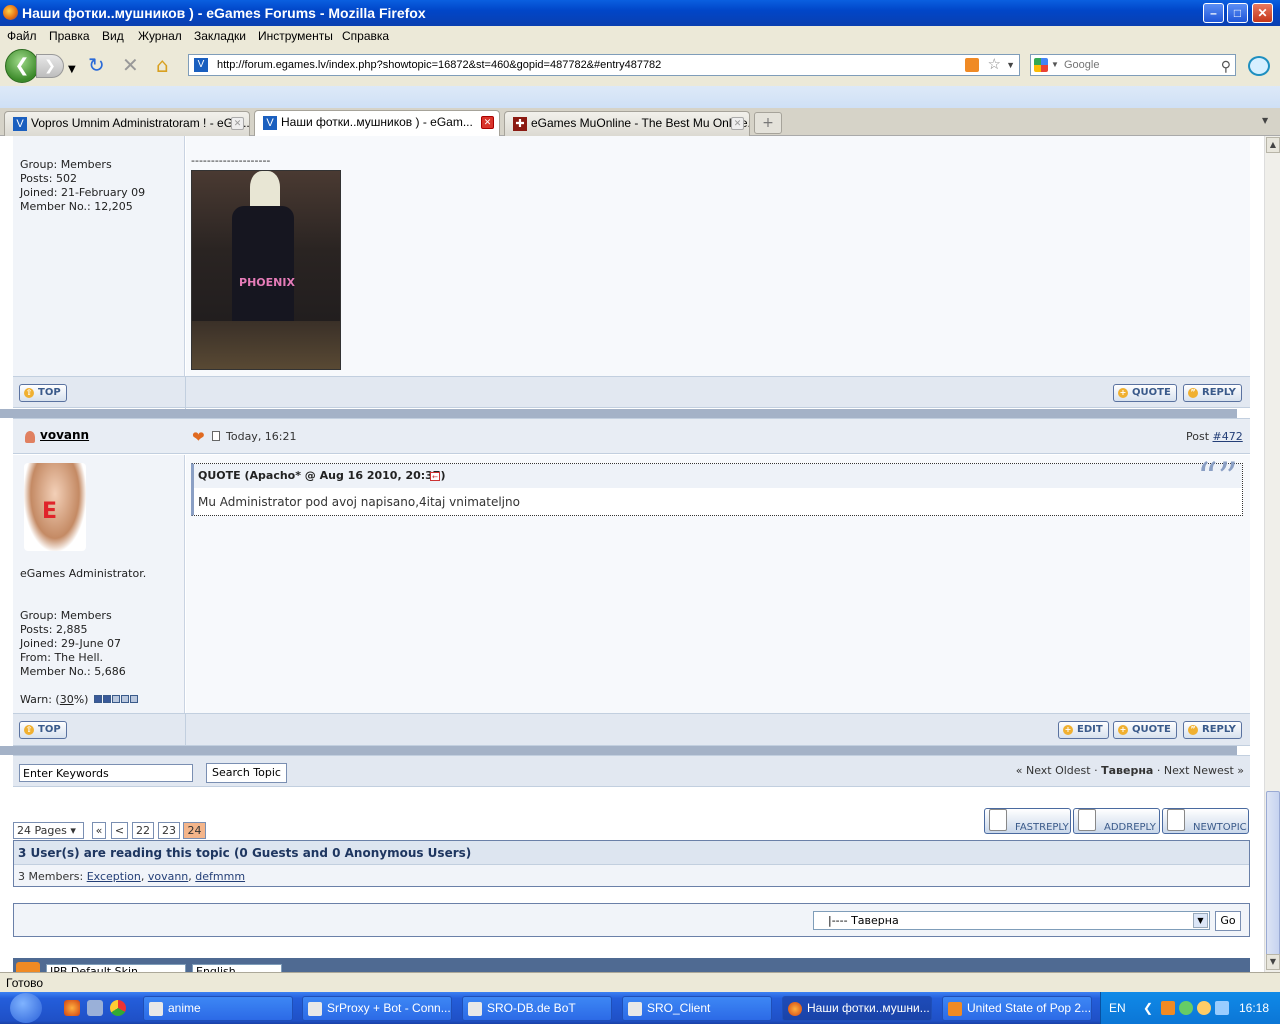 This screenshot has width=1280, height=1024. Describe the element at coordinates (26, 1008) in the screenshot. I see `start-button` at that location.